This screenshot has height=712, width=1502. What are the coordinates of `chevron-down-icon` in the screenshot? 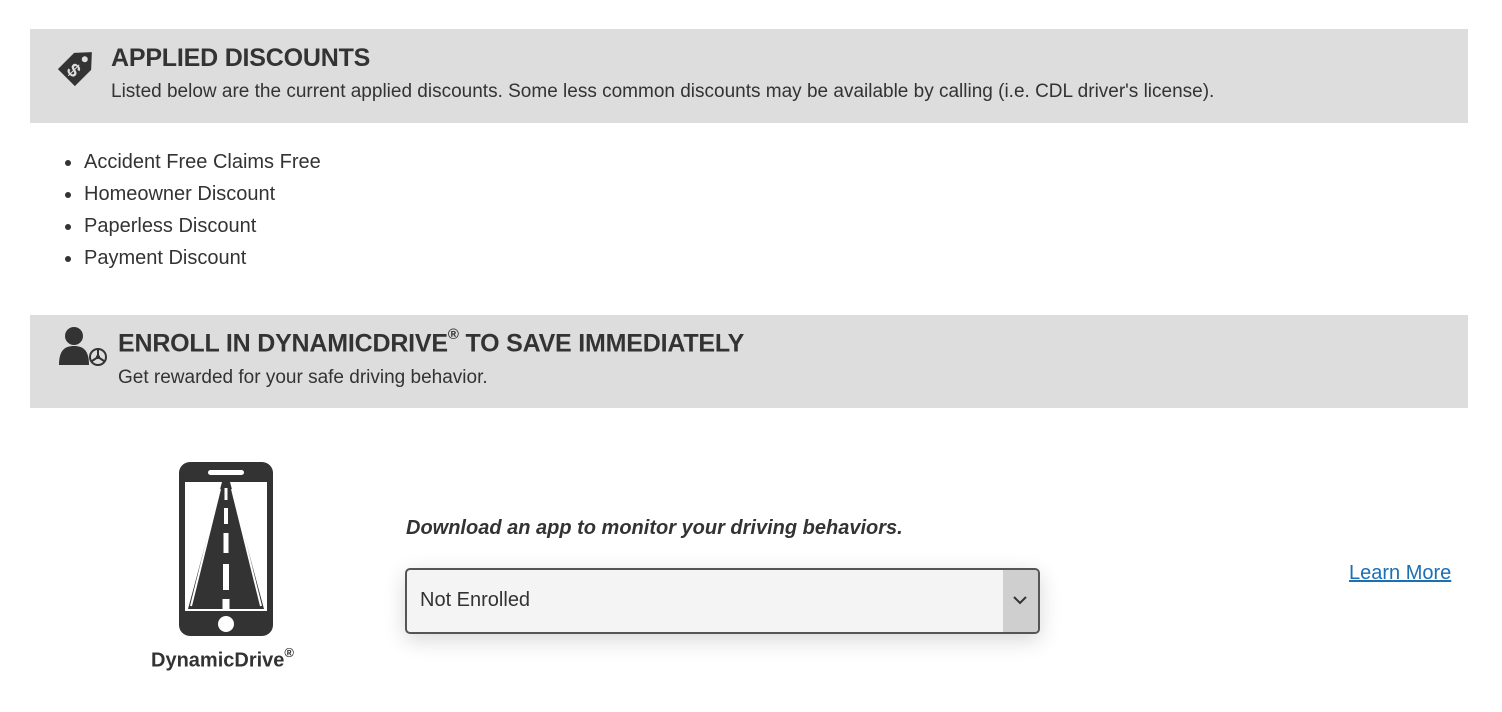 It's located at (1020, 600).